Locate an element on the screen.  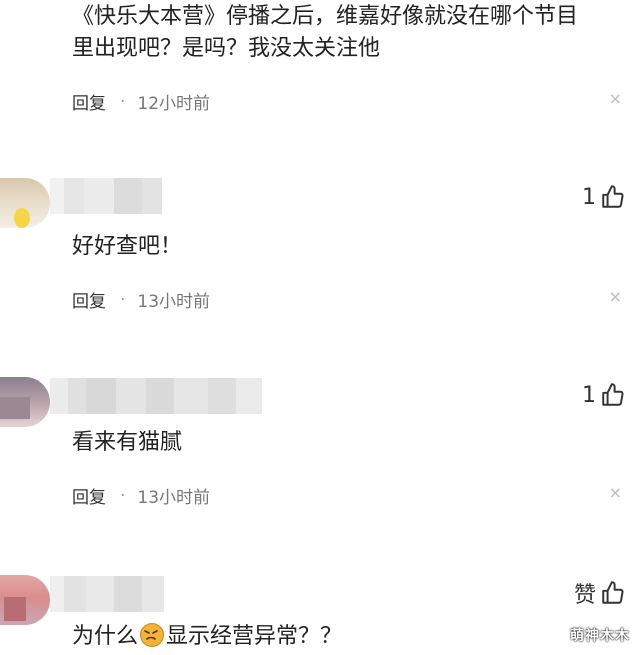
comment-1-text-line-1: 《快乐大本营》停播之后，维嘉好像就没在哪个节目 is located at coordinates (325, 16).